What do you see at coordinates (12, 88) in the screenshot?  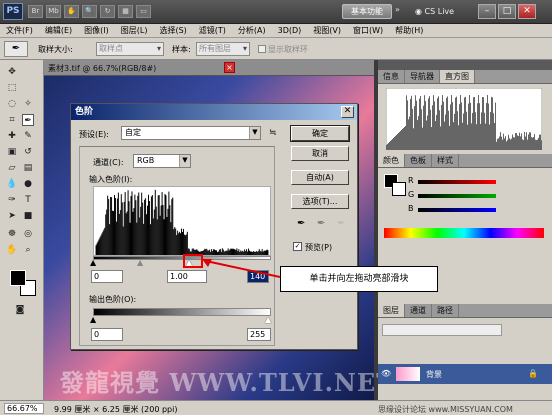 I see `marquee-tool-icon: ⬚` at bounding box center [12, 88].